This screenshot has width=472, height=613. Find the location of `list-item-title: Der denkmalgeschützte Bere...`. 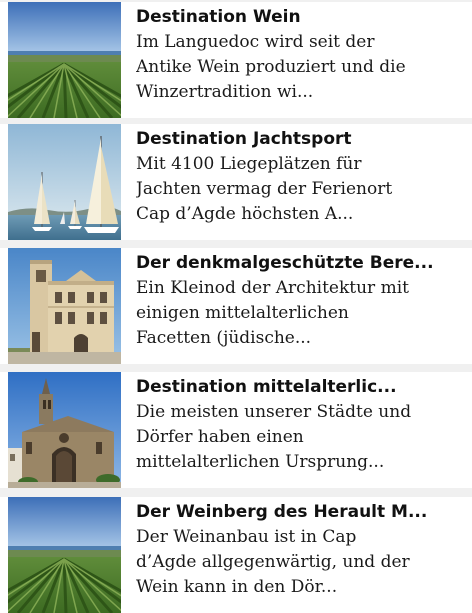

list-item-title: Der denkmalgeschützte Bere... is located at coordinates (285, 263).